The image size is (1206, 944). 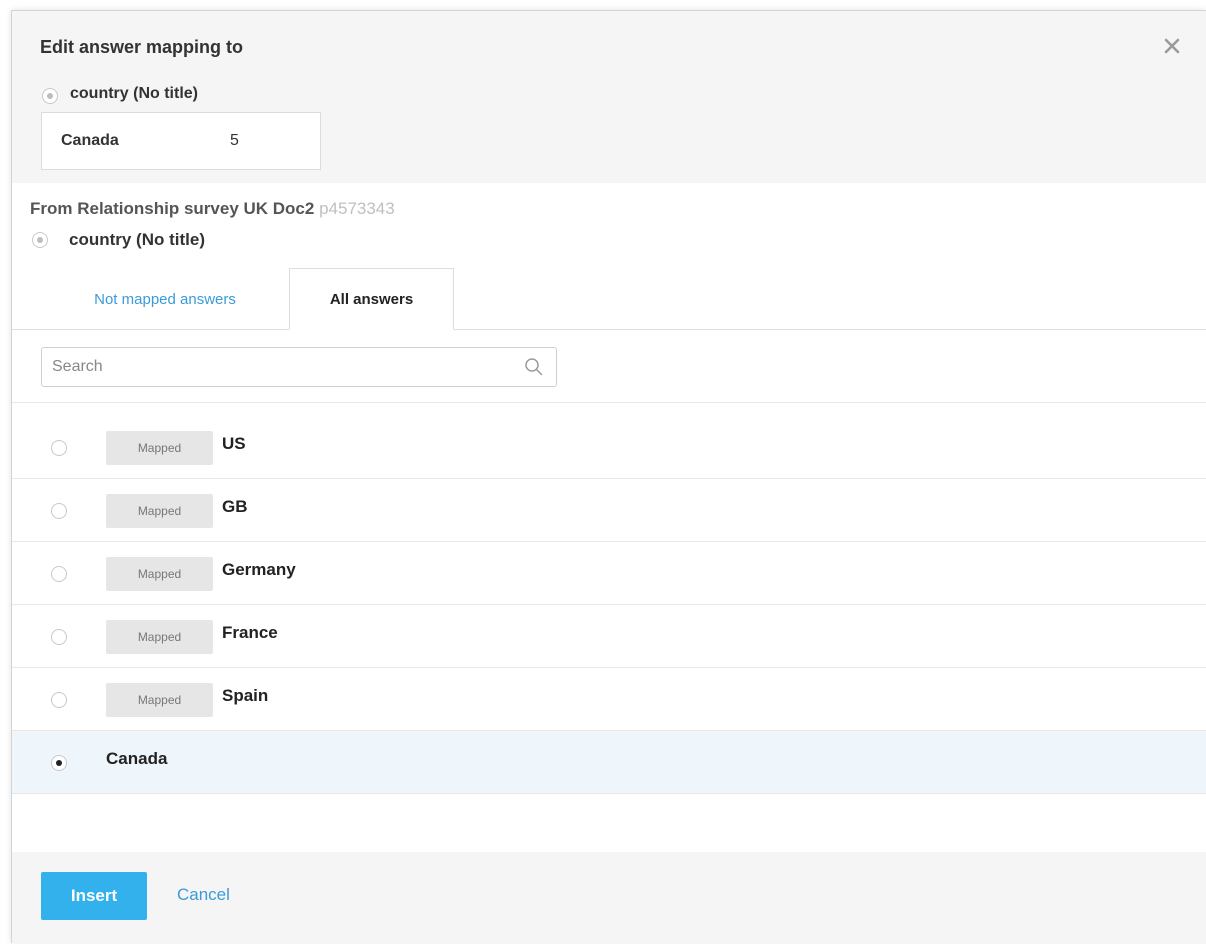 What do you see at coordinates (259, 569) in the screenshot?
I see `answer-label: Germany` at bounding box center [259, 569].